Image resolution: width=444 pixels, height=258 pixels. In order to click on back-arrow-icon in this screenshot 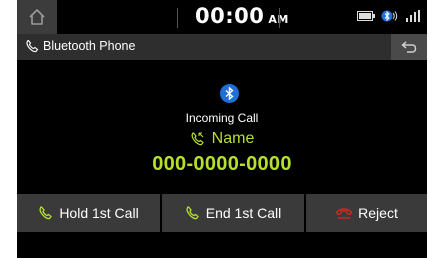, I will do `click(409, 47)`.